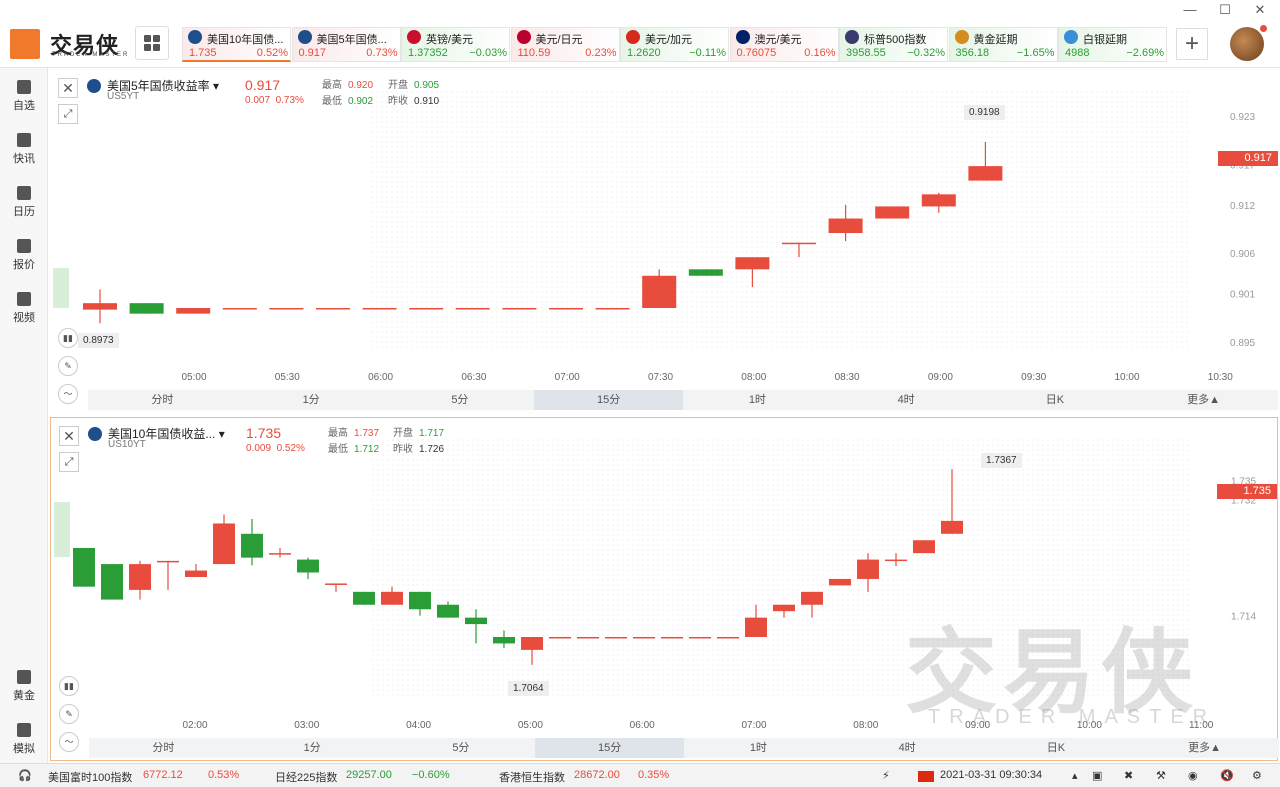  What do you see at coordinates (24, 739) in the screenshot?
I see `sidebar-item-simulate: 模拟` at bounding box center [24, 739].